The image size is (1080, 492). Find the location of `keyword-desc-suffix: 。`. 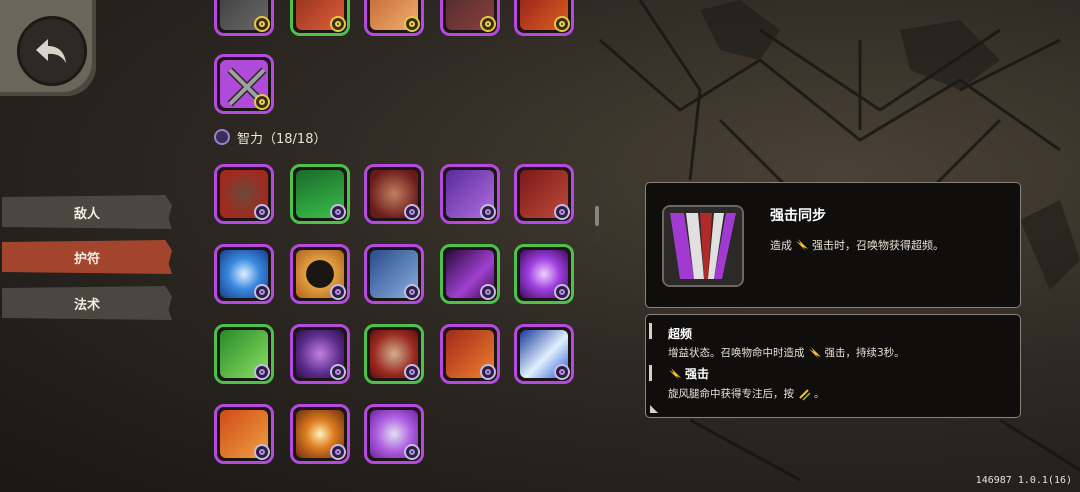

keyword-desc-suffix: 。 is located at coordinates (819, 394).